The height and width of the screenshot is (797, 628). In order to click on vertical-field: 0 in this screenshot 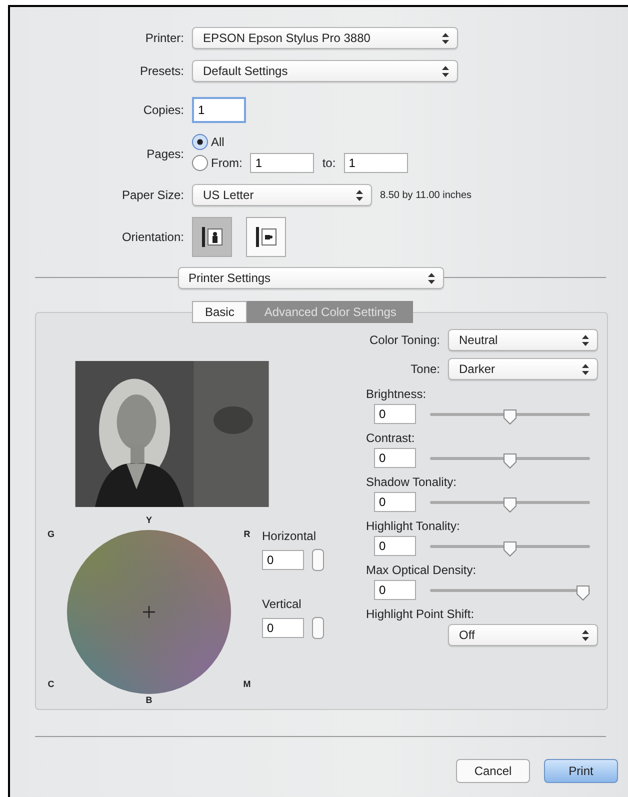, I will do `click(283, 628)`.